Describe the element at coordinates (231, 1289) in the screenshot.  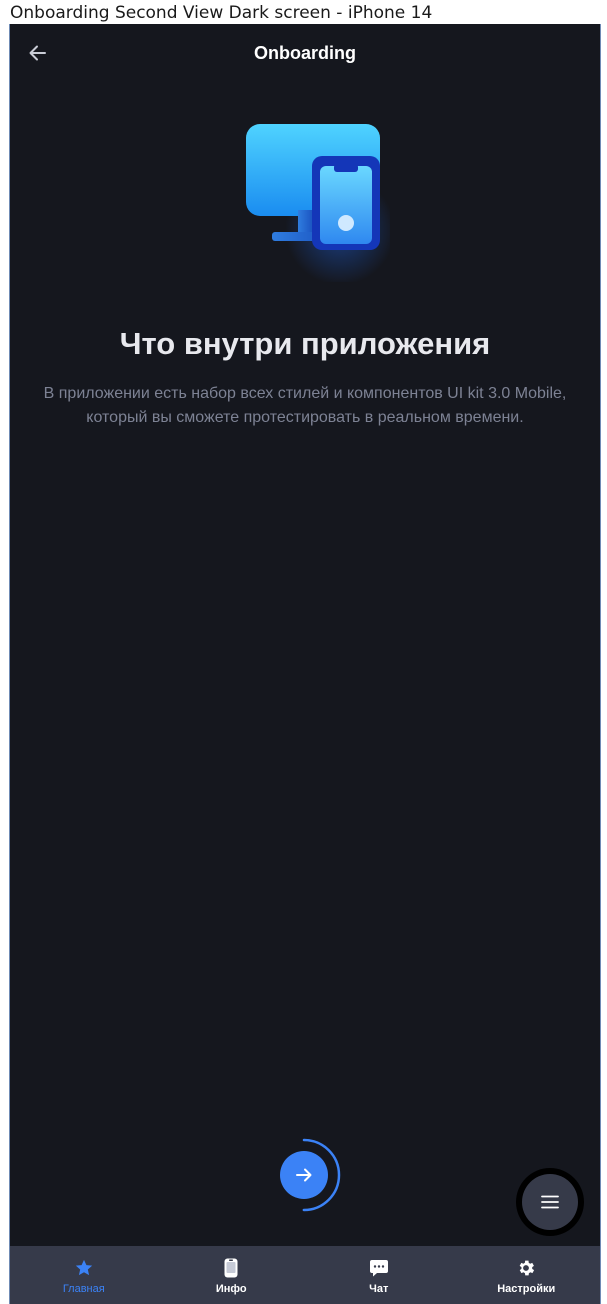
I see `tab-label: Инфо` at that location.